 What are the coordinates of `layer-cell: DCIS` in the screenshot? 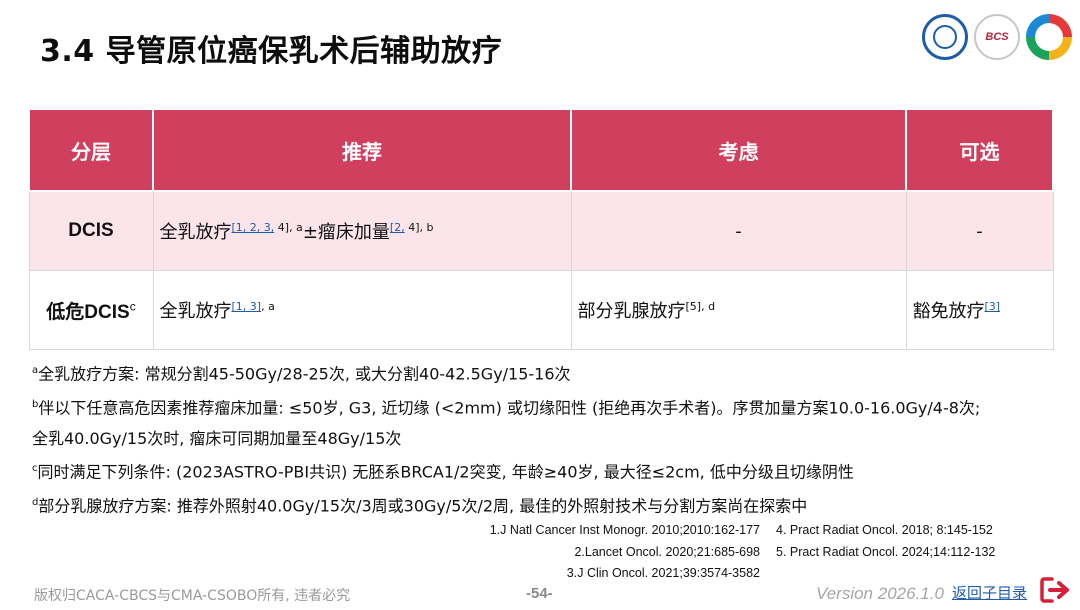 It's located at (91, 230).